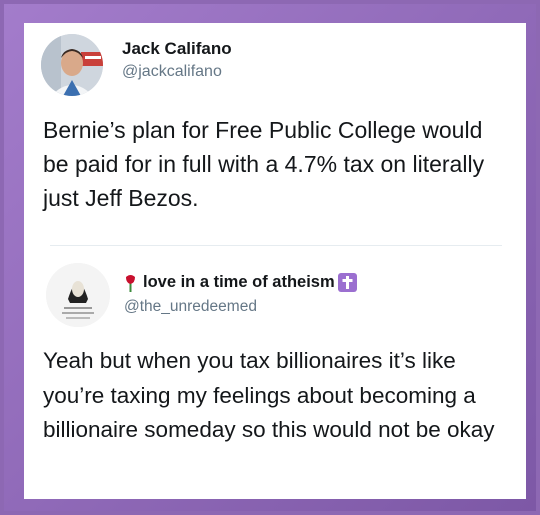 The width and height of the screenshot is (540, 515). I want to click on reply-author-name: love in a time of atheism, so click(239, 282).